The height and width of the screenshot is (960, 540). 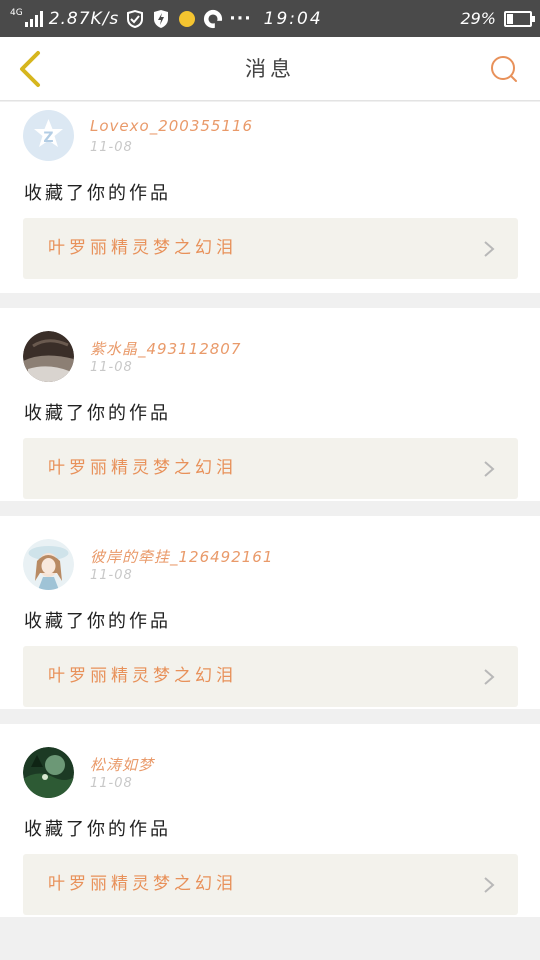 What do you see at coordinates (165, 348) in the screenshot?
I see `username: 紫水晶_493112807` at bounding box center [165, 348].